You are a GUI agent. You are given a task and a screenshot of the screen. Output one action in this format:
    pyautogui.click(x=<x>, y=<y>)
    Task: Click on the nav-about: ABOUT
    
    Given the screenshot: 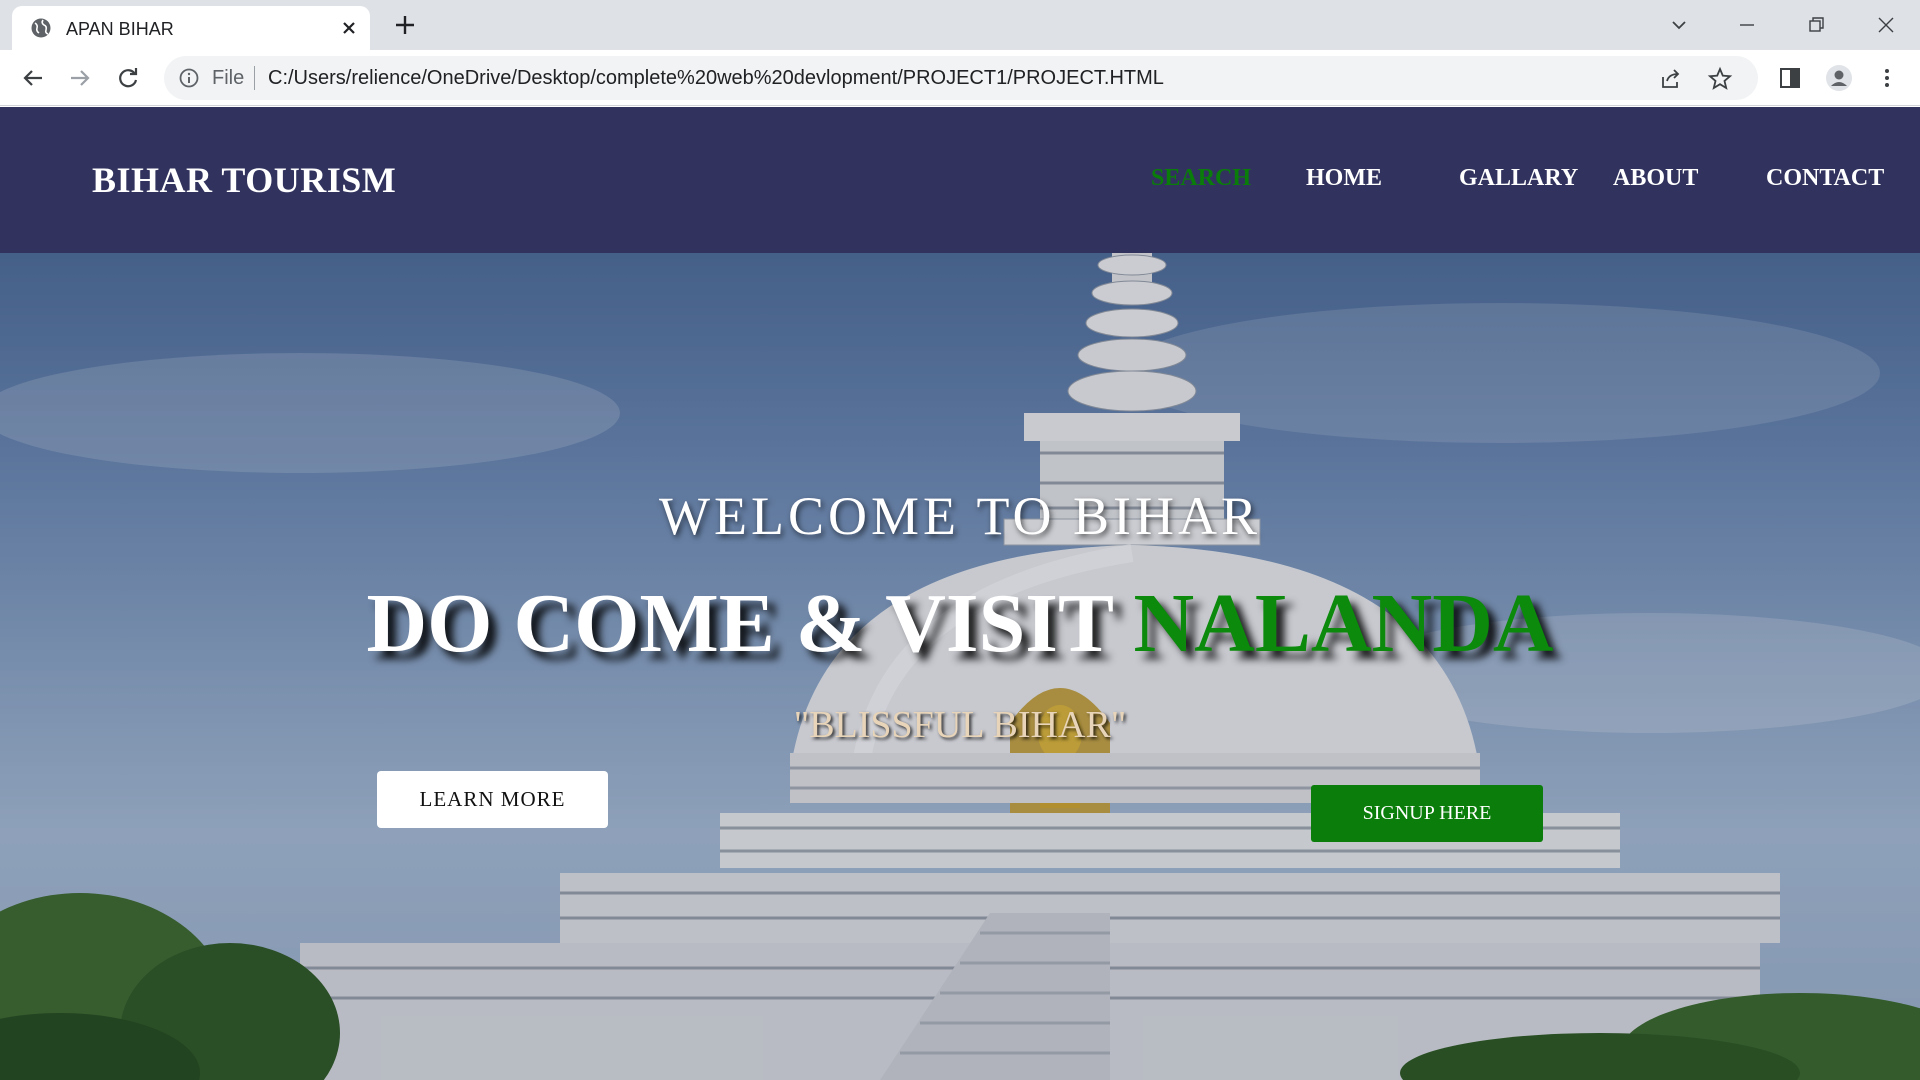 What is the action you would take?
    pyautogui.click(x=1655, y=178)
    